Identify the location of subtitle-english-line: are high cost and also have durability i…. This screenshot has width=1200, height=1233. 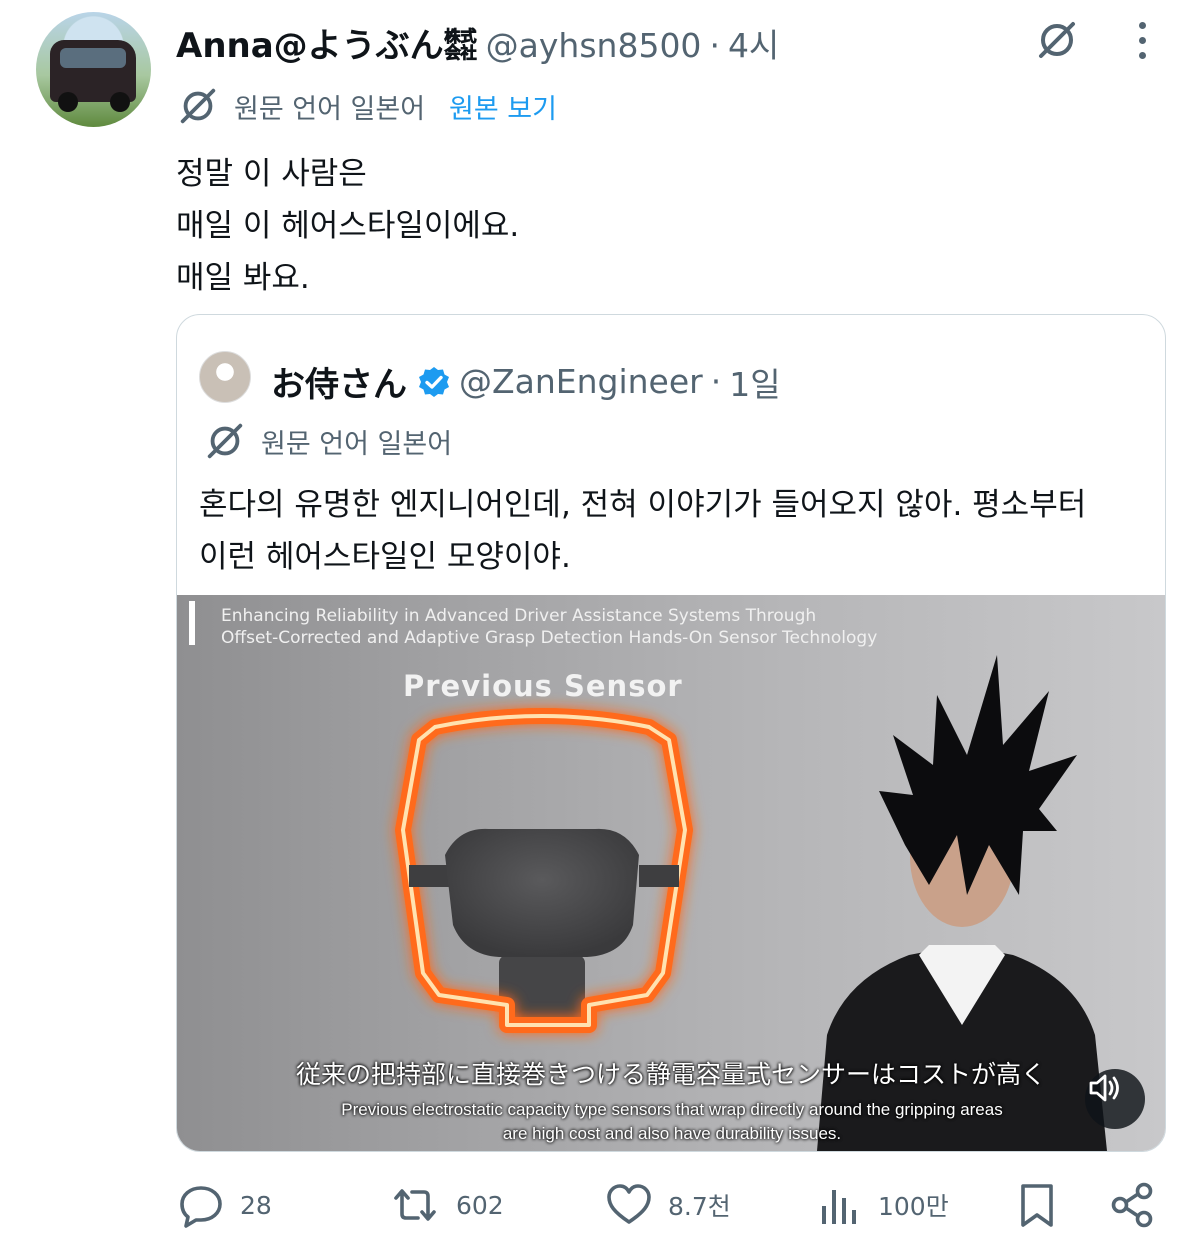
(672, 1133).